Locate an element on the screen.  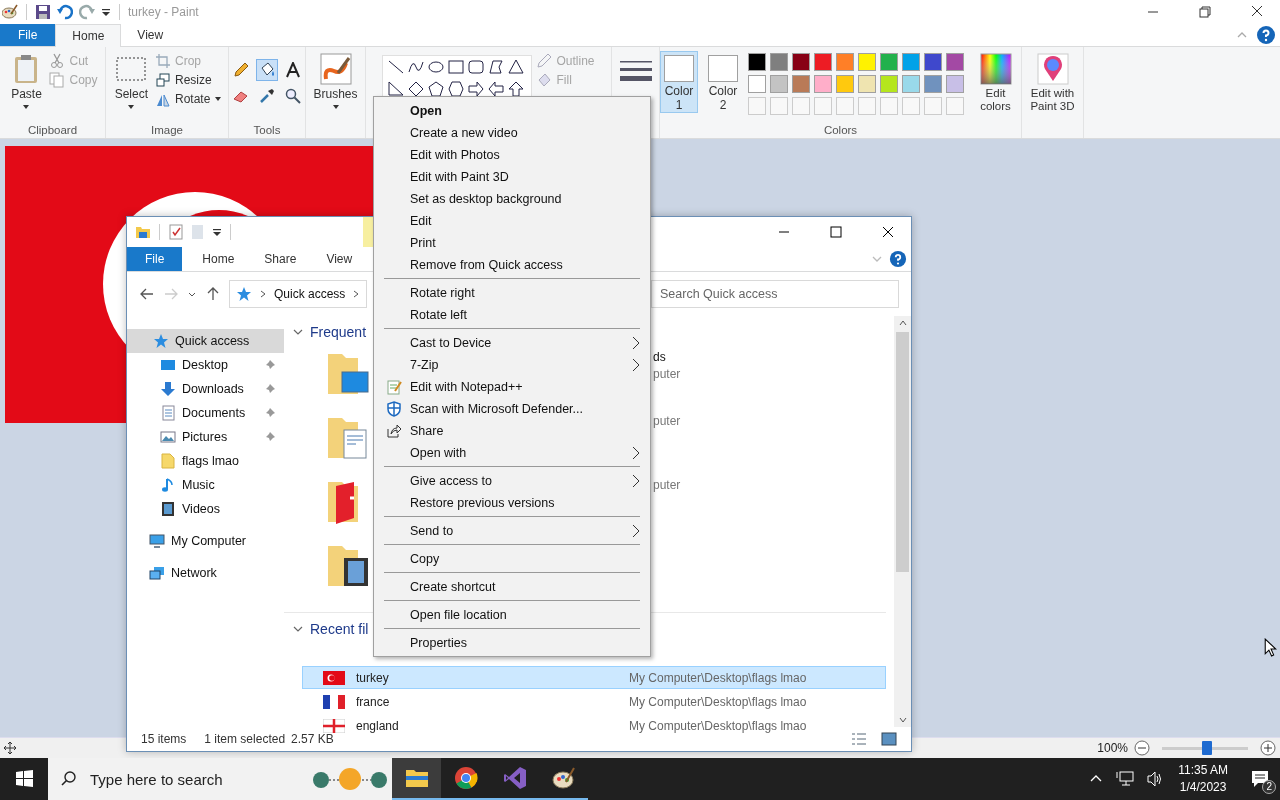
paint-bucket-icon is located at coordinates (267, 70).